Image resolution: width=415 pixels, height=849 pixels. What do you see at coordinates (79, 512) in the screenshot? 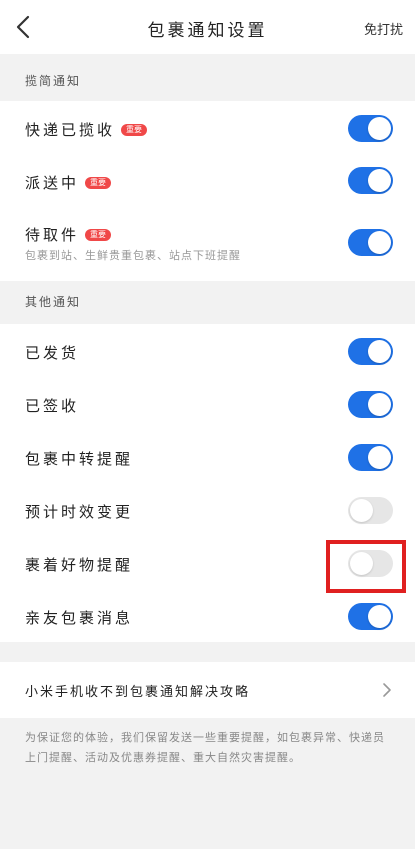
I see `row-label: 预计时效变更` at bounding box center [79, 512].